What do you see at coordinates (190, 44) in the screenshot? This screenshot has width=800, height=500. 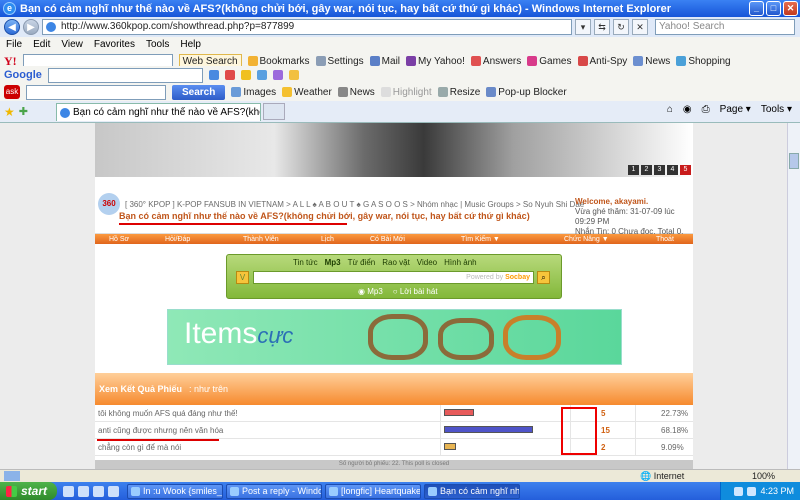 I see `menu-help: Help` at bounding box center [190, 44].